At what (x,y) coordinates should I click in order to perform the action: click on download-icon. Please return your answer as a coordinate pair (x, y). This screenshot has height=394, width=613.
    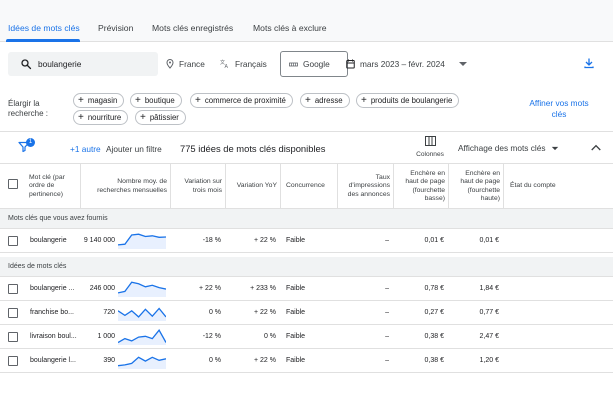
    Looking at the image, I should click on (589, 63).